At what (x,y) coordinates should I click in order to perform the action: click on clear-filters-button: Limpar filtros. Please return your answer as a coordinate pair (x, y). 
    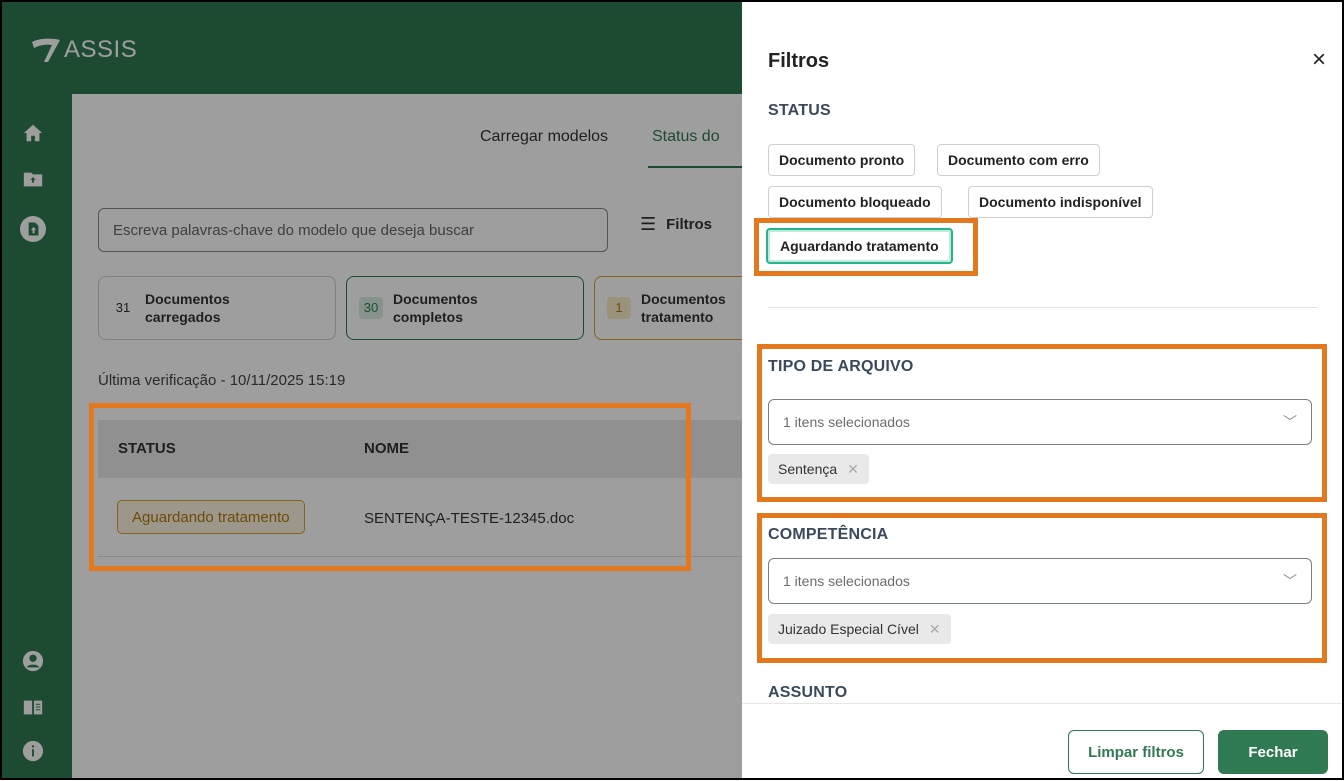
    Looking at the image, I should click on (1136, 752).